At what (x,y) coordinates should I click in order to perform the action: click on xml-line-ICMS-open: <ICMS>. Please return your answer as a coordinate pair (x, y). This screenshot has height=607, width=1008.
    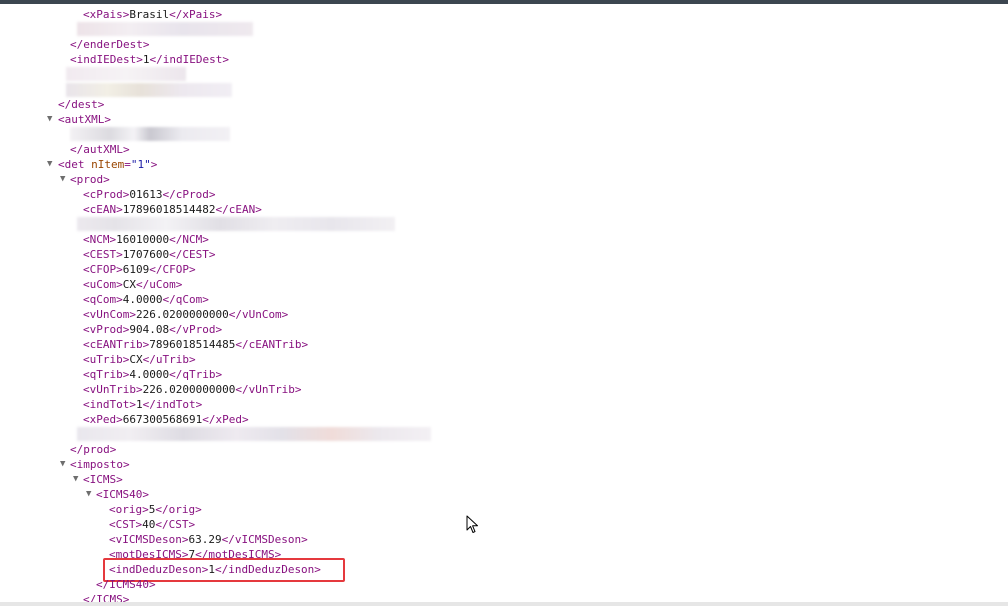
    Looking at the image, I should click on (103, 479).